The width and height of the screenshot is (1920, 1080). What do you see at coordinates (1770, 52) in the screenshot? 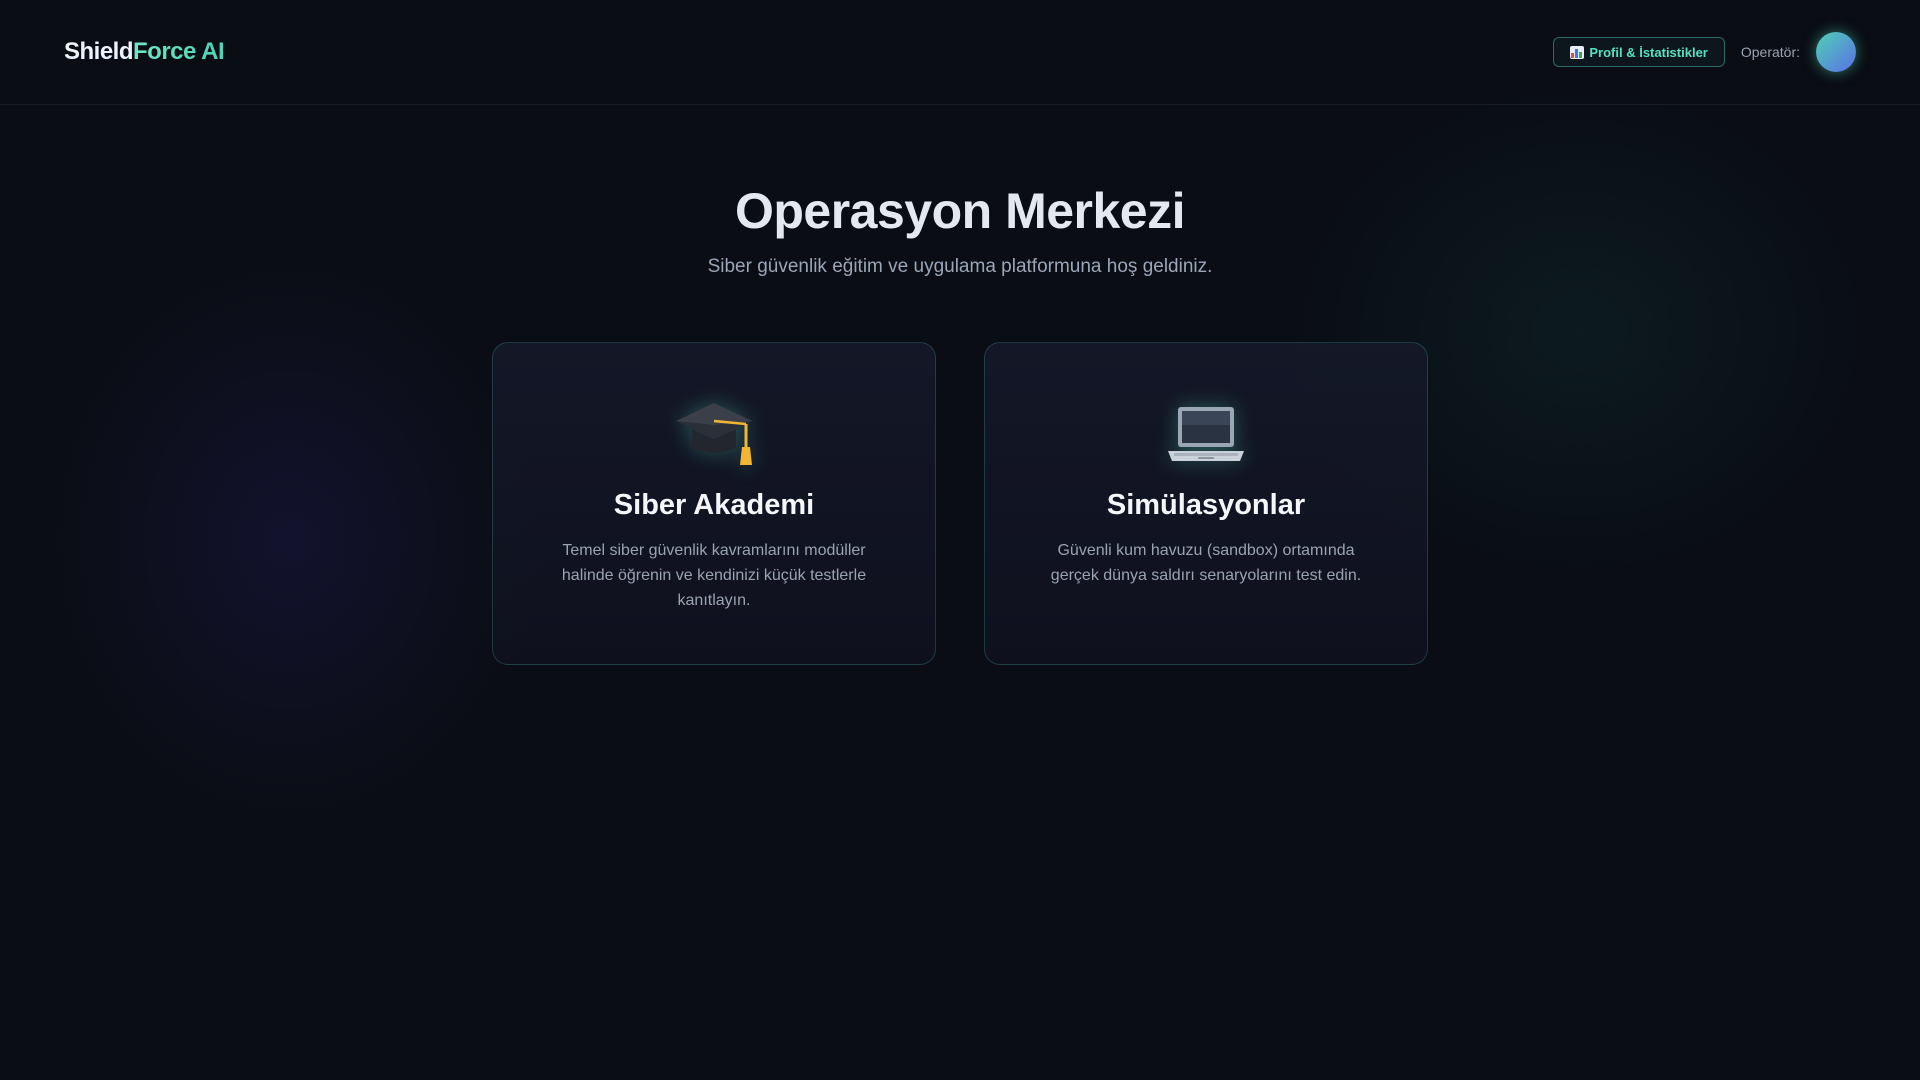
I see `operator-label: Operatör:` at bounding box center [1770, 52].